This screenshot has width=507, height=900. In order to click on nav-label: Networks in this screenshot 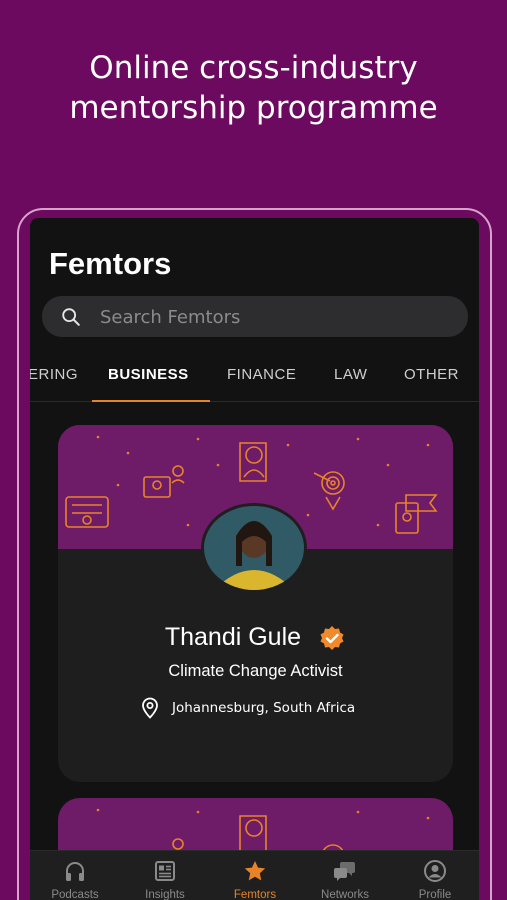, I will do `click(345, 894)`.